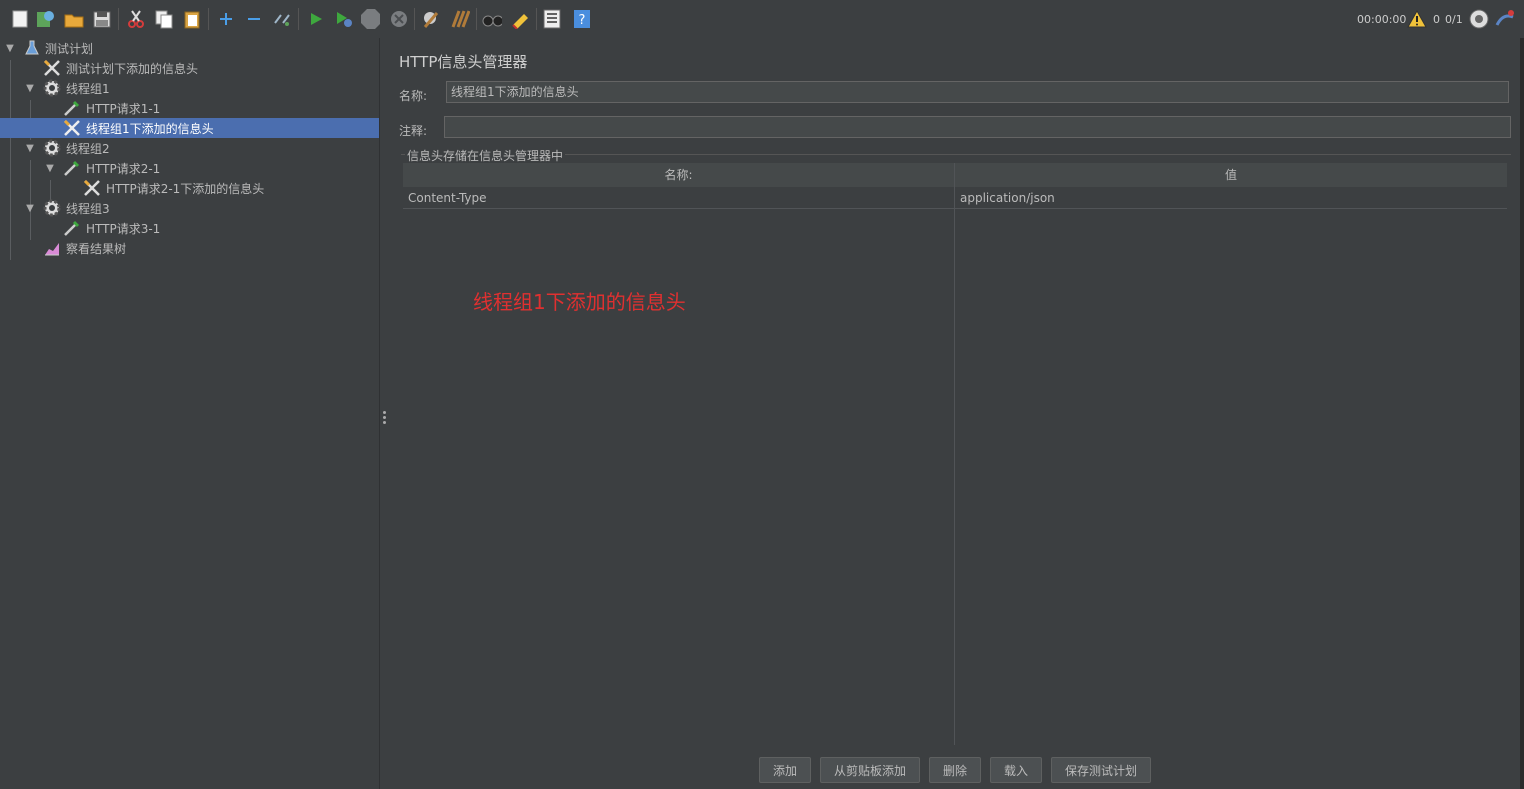  What do you see at coordinates (88, 88) in the screenshot?
I see `tree-item-label: 线程组1` at bounding box center [88, 88].